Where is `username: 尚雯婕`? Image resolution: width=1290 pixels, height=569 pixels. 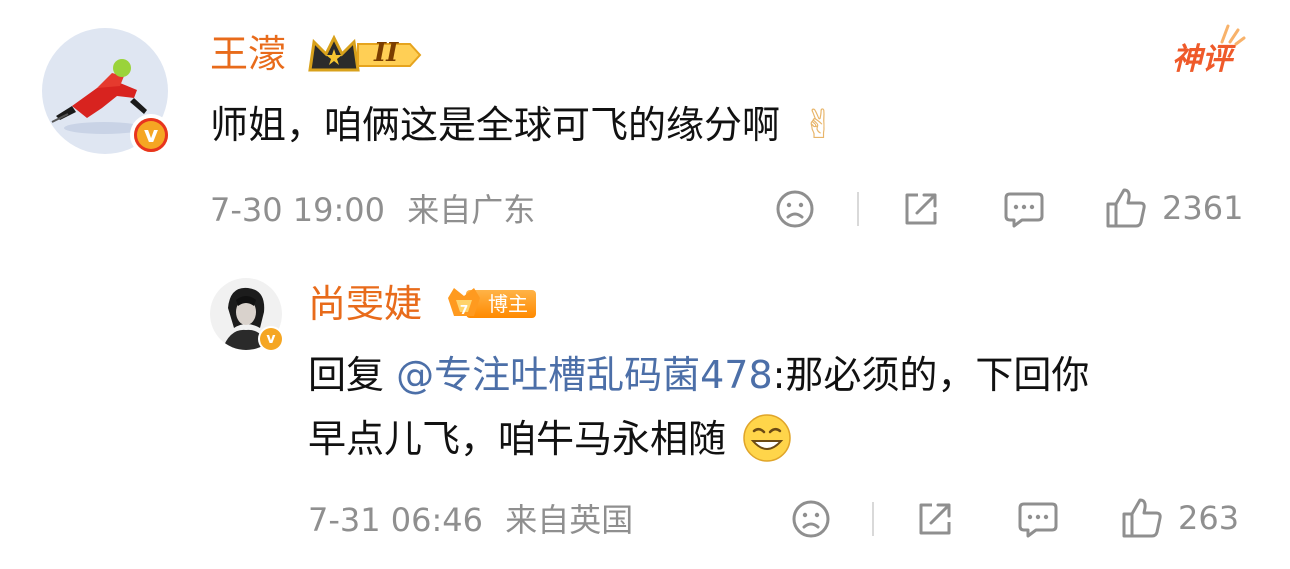 username: 尚雯婕 is located at coordinates (365, 304).